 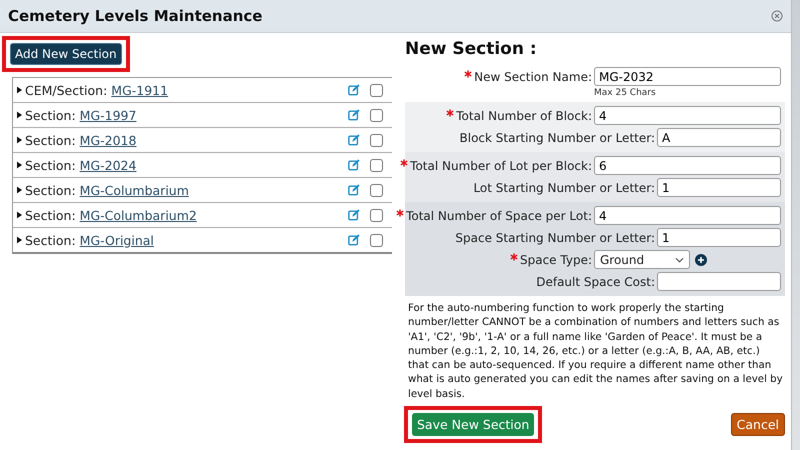 I want to click on field-label: Space Type:, so click(x=556, y=260).